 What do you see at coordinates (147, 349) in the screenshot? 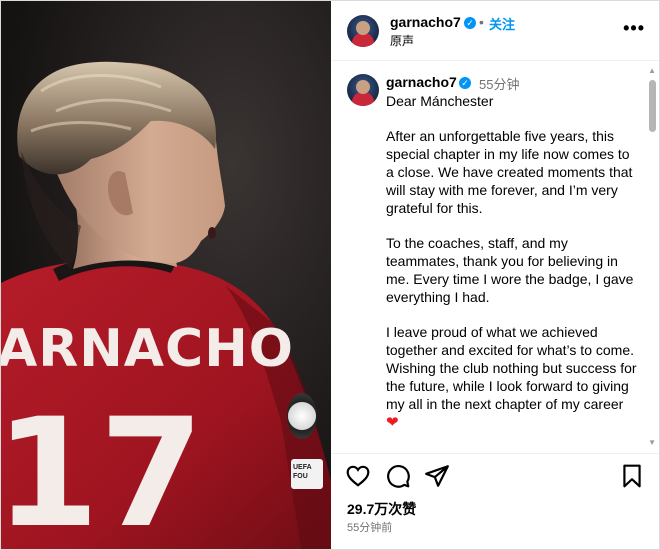
I see `shirt-name-text: ARNACHO` at bounding box center [147, 349].